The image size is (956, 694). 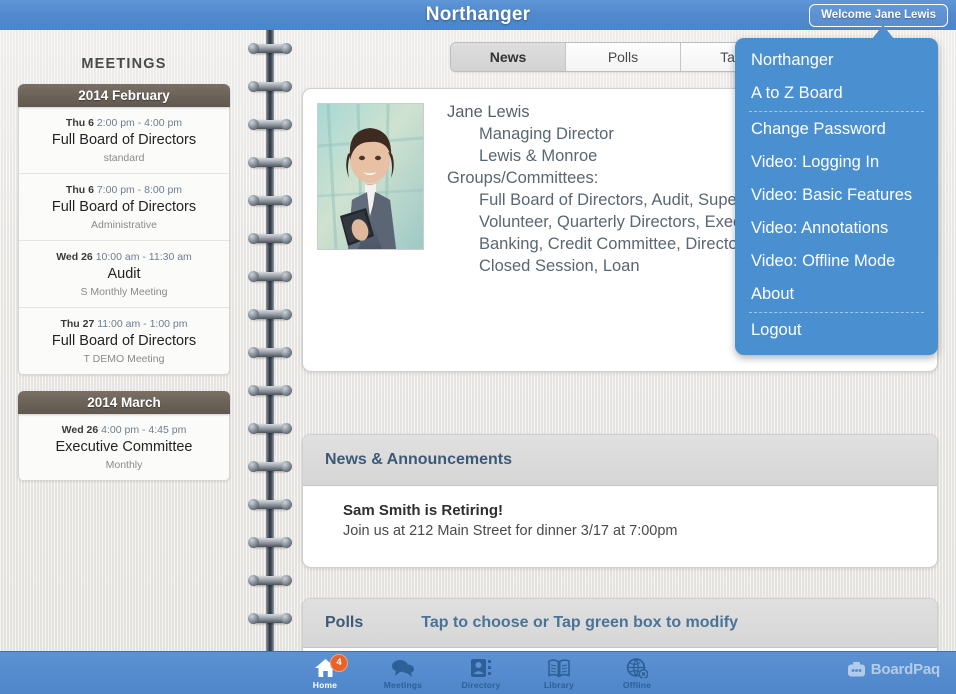 What do you see at coordinates (836, 162) in the screenshot?
I see `dropdown-item-video-logging-in: Video: Logging In` at bounding box center [836, 162].